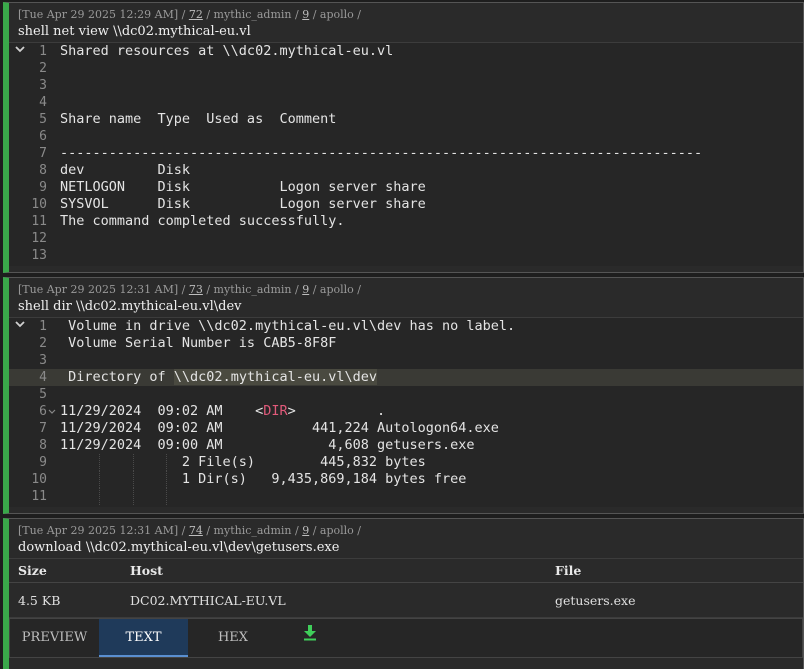 The height and width of the screenshot is (669, 804). I want to click on task-date: [Tue Apr 29 2025 12:31 AM], so click(98, 530).